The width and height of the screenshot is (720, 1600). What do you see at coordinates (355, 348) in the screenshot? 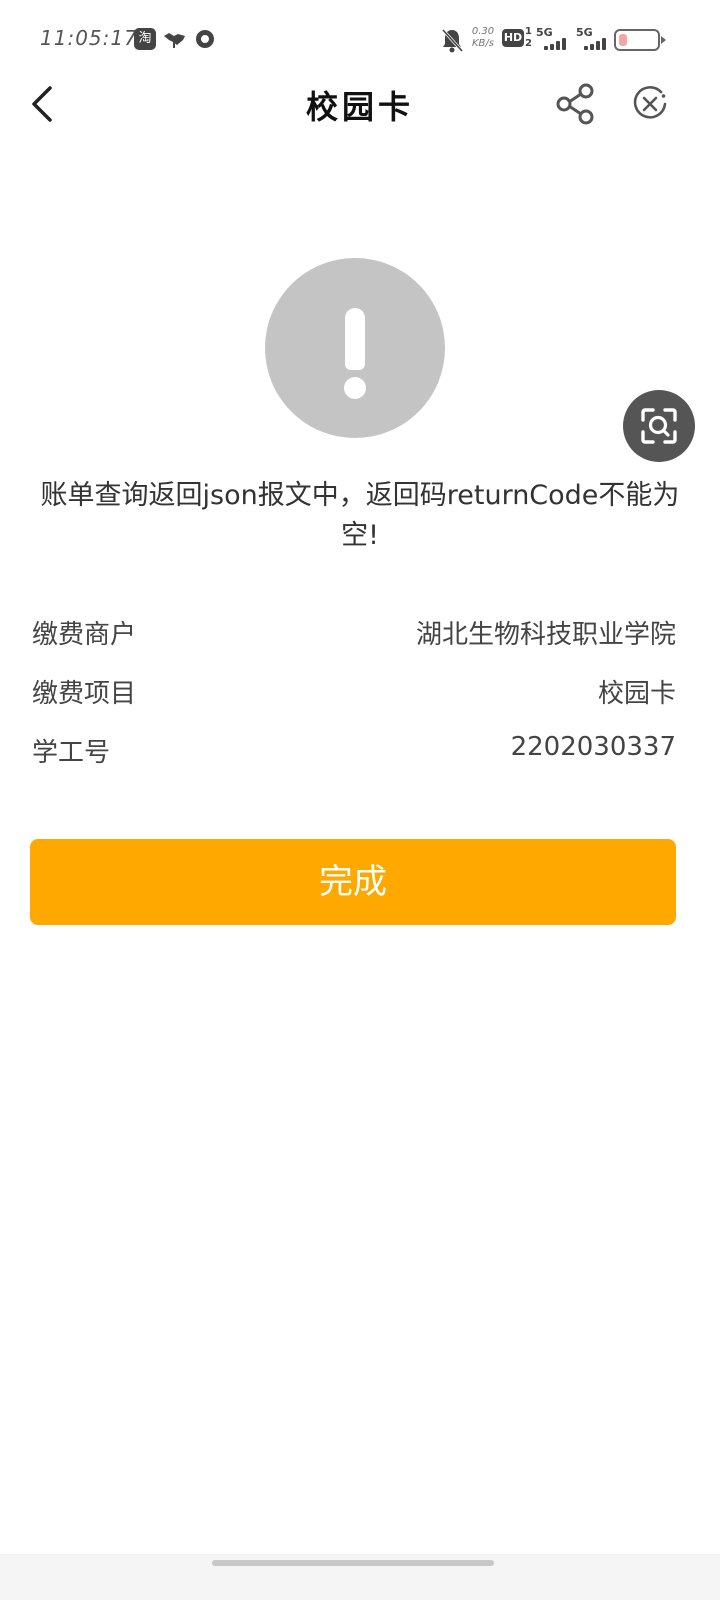
I see `exclamation-icon` at bounding box center [355, 348].